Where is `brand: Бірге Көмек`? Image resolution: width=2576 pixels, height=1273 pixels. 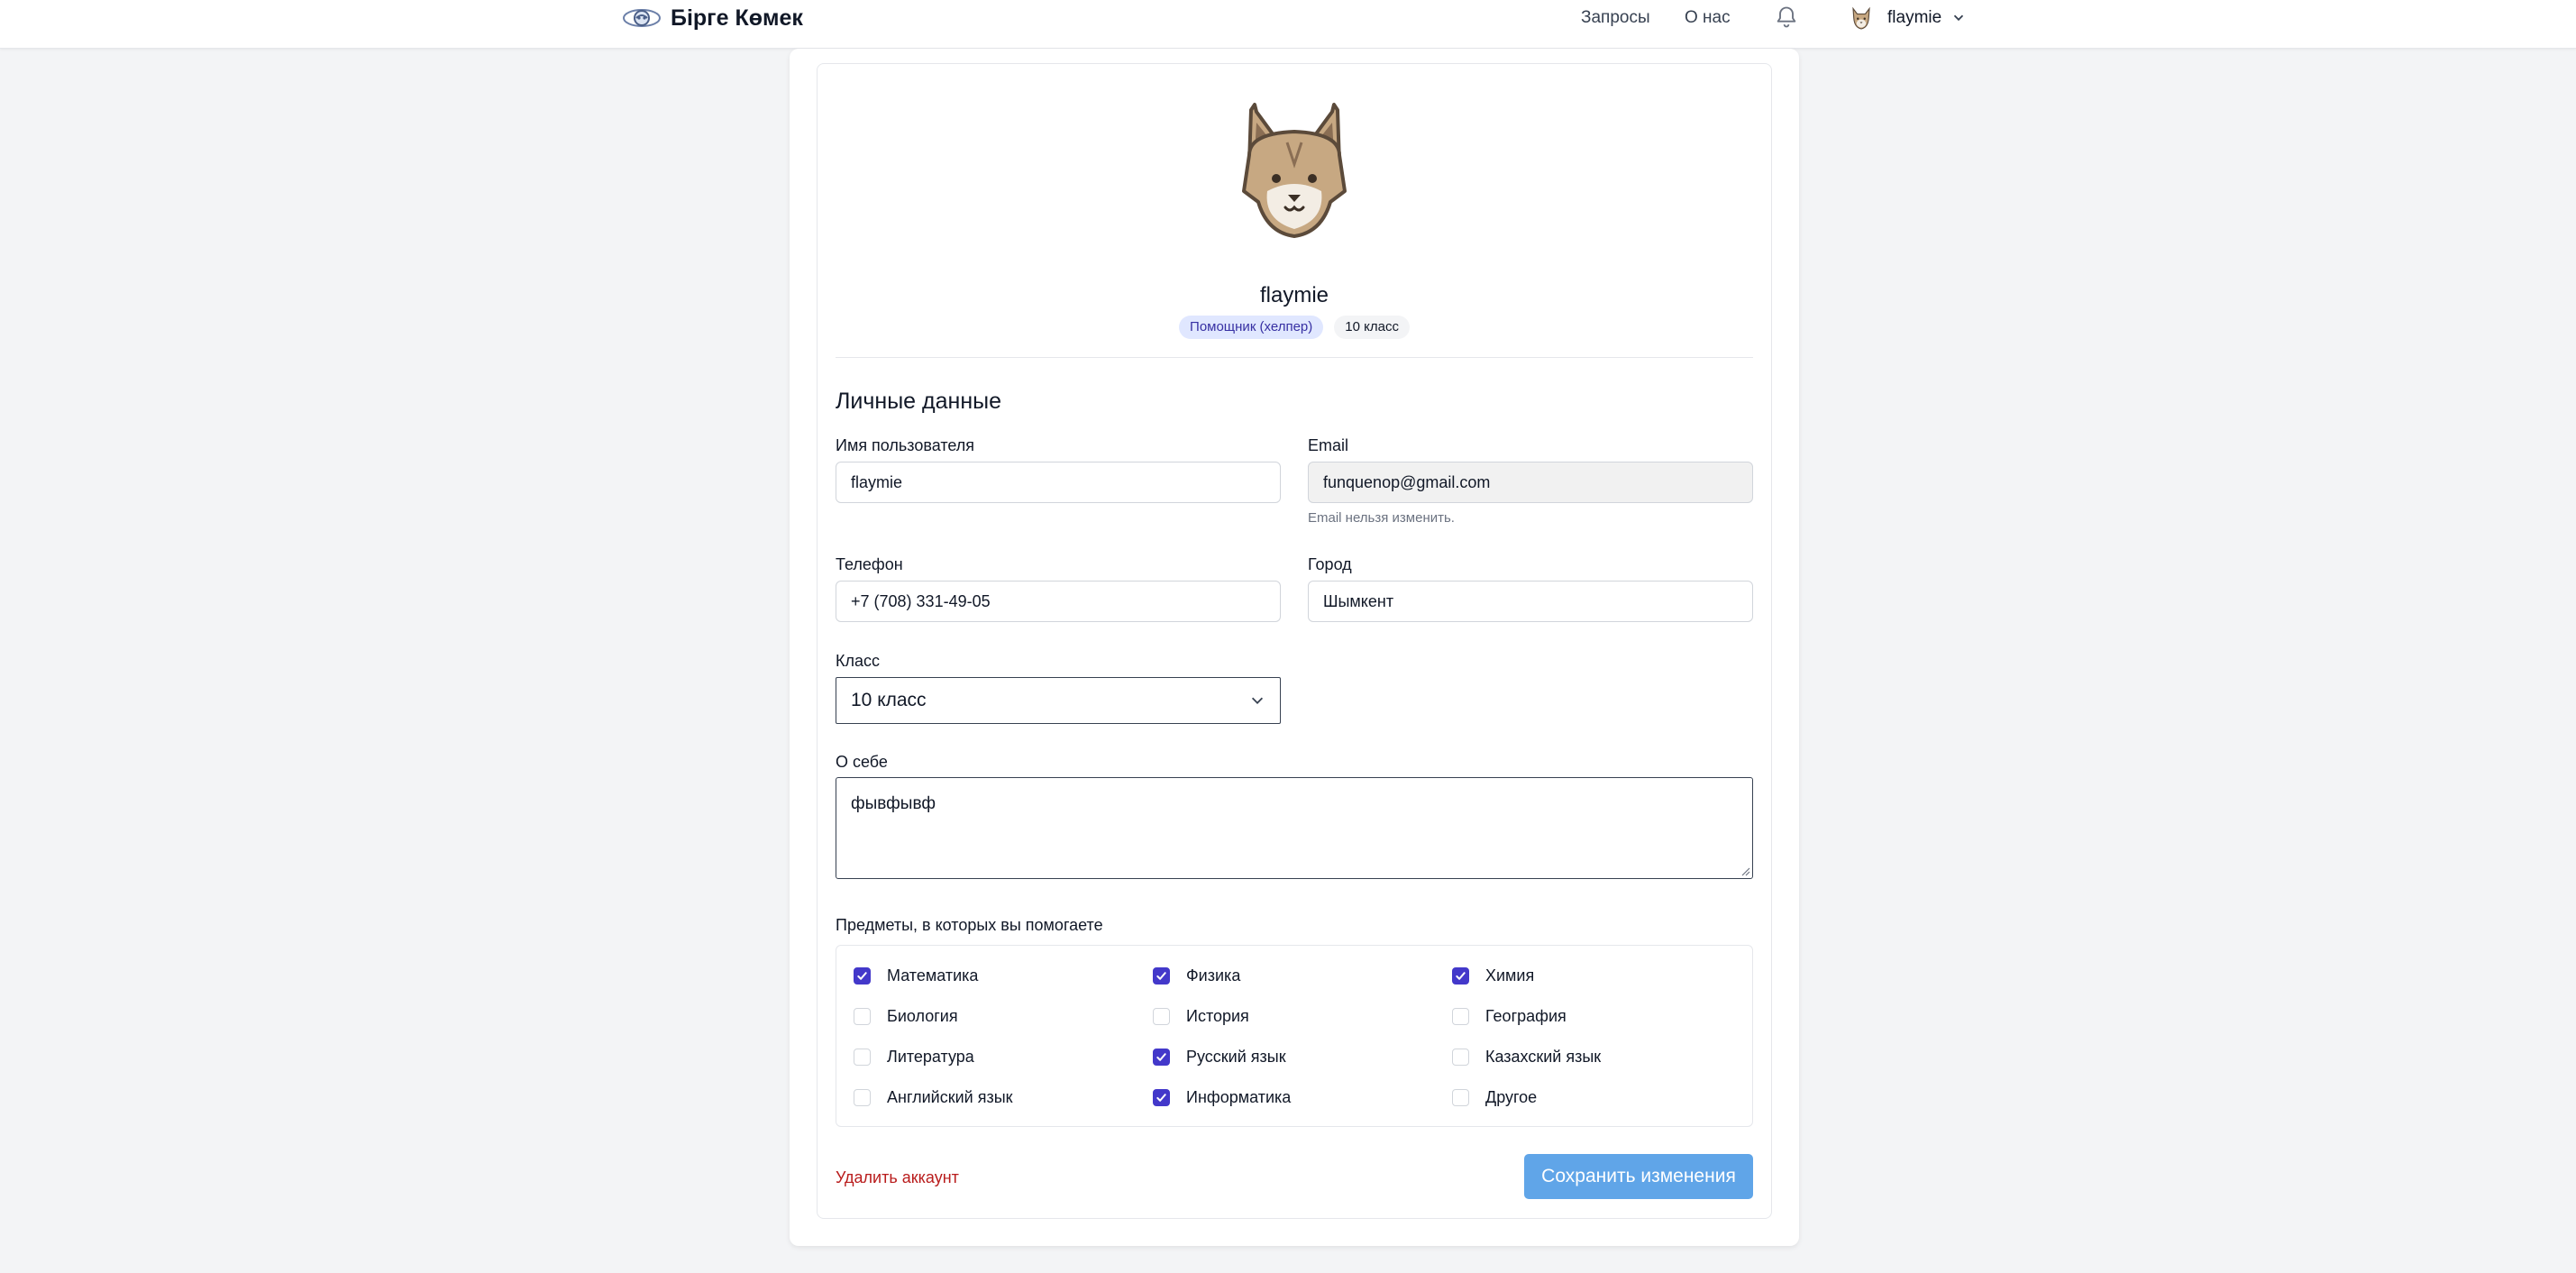 brand: Бірге Көмек is located at coordinates (711, 18).